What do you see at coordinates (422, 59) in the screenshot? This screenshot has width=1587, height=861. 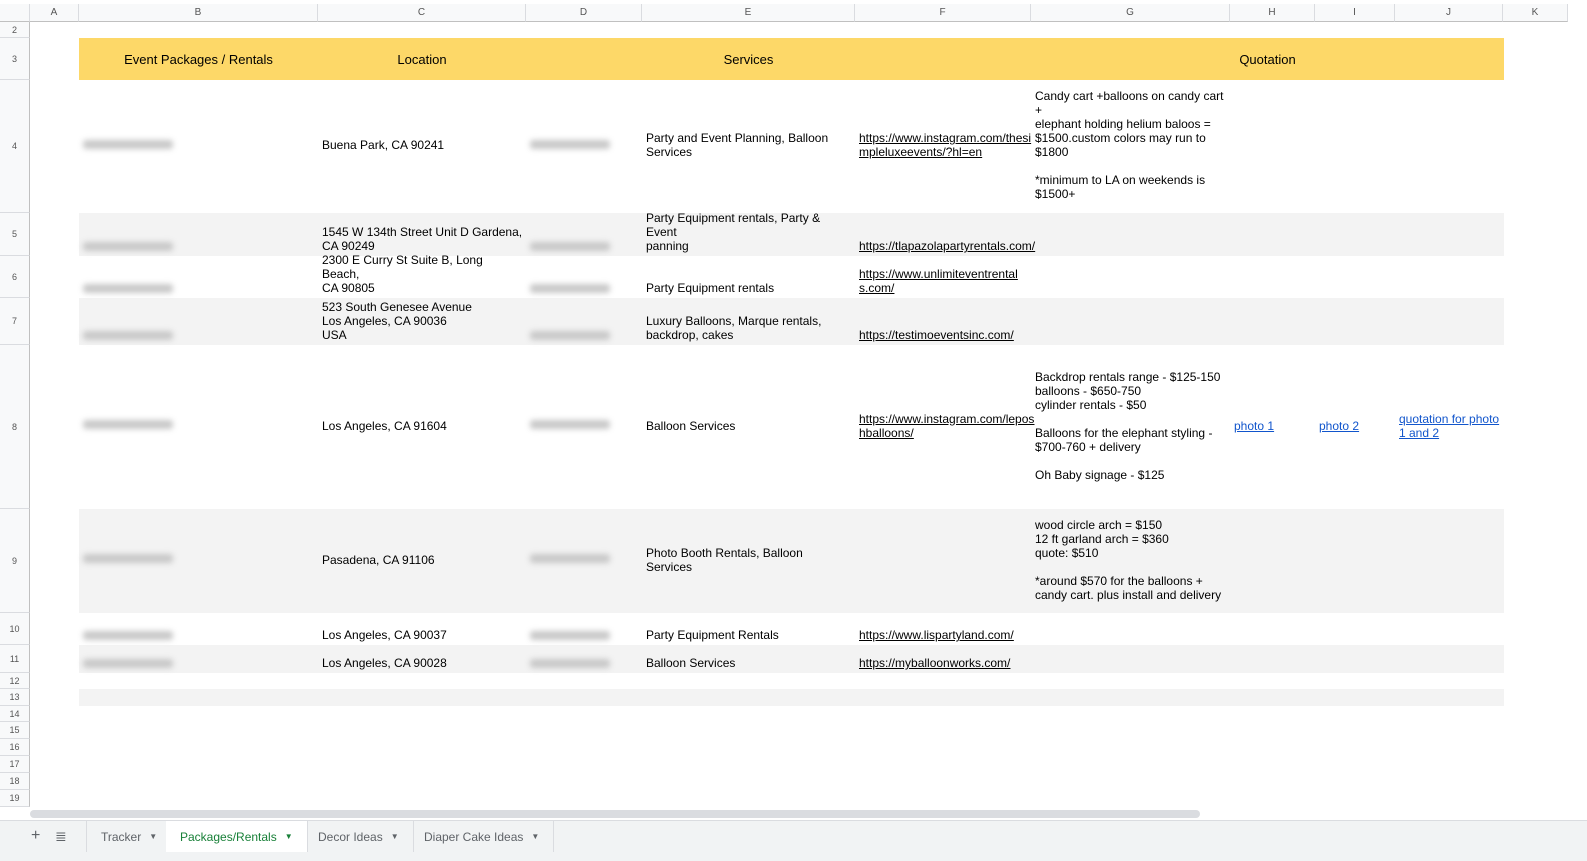 I see `header-location: Location` at bounding box center [422, 59].